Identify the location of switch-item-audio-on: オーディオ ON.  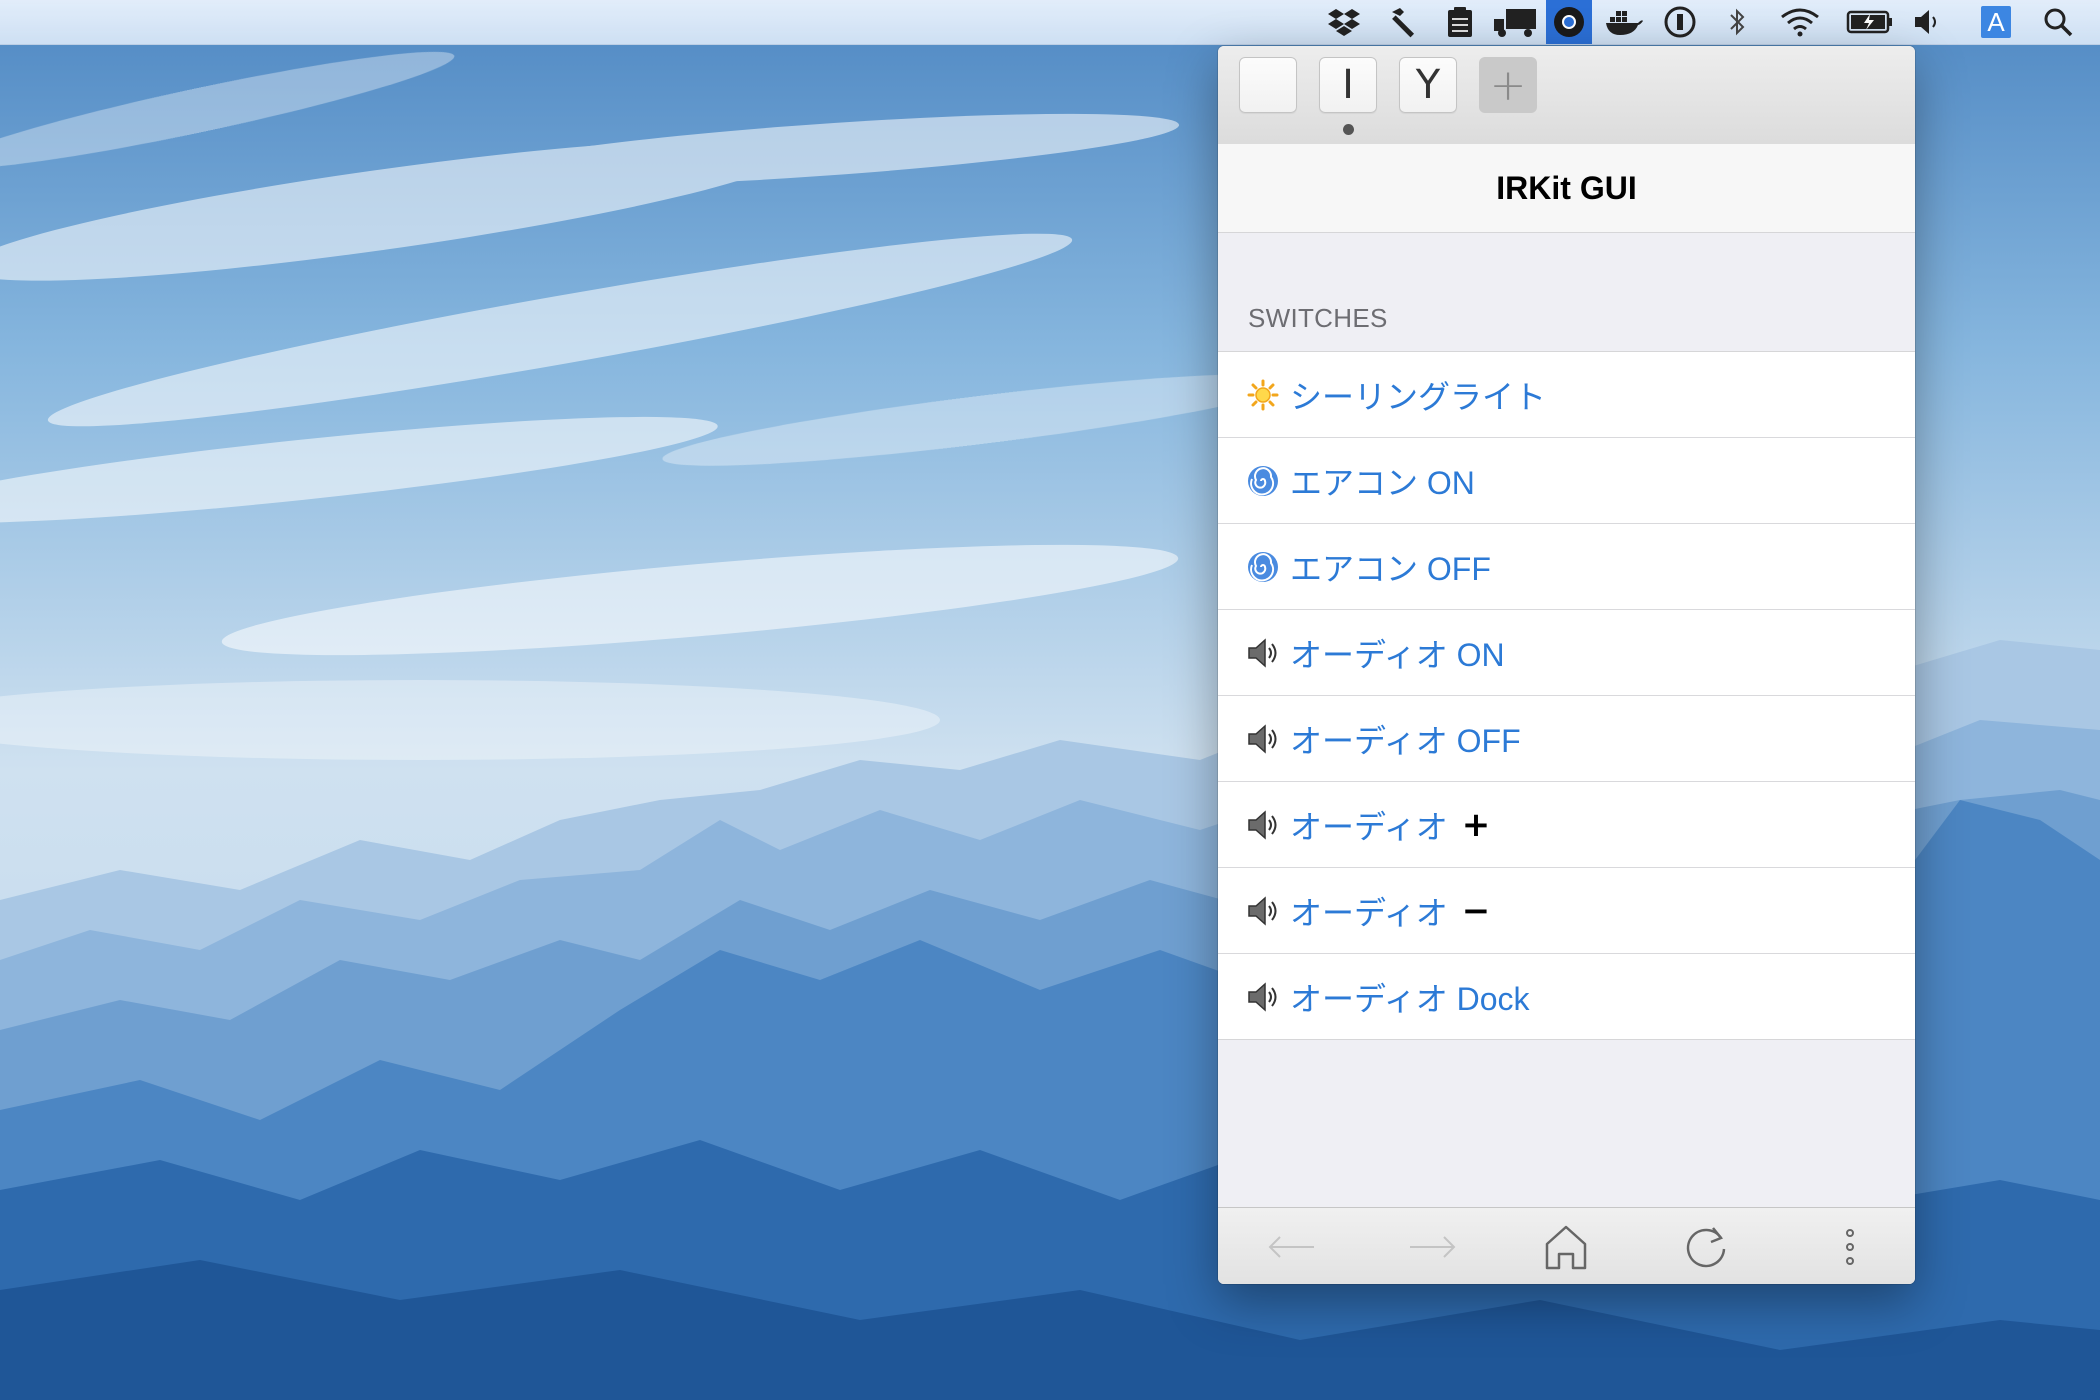
(1566, 653).